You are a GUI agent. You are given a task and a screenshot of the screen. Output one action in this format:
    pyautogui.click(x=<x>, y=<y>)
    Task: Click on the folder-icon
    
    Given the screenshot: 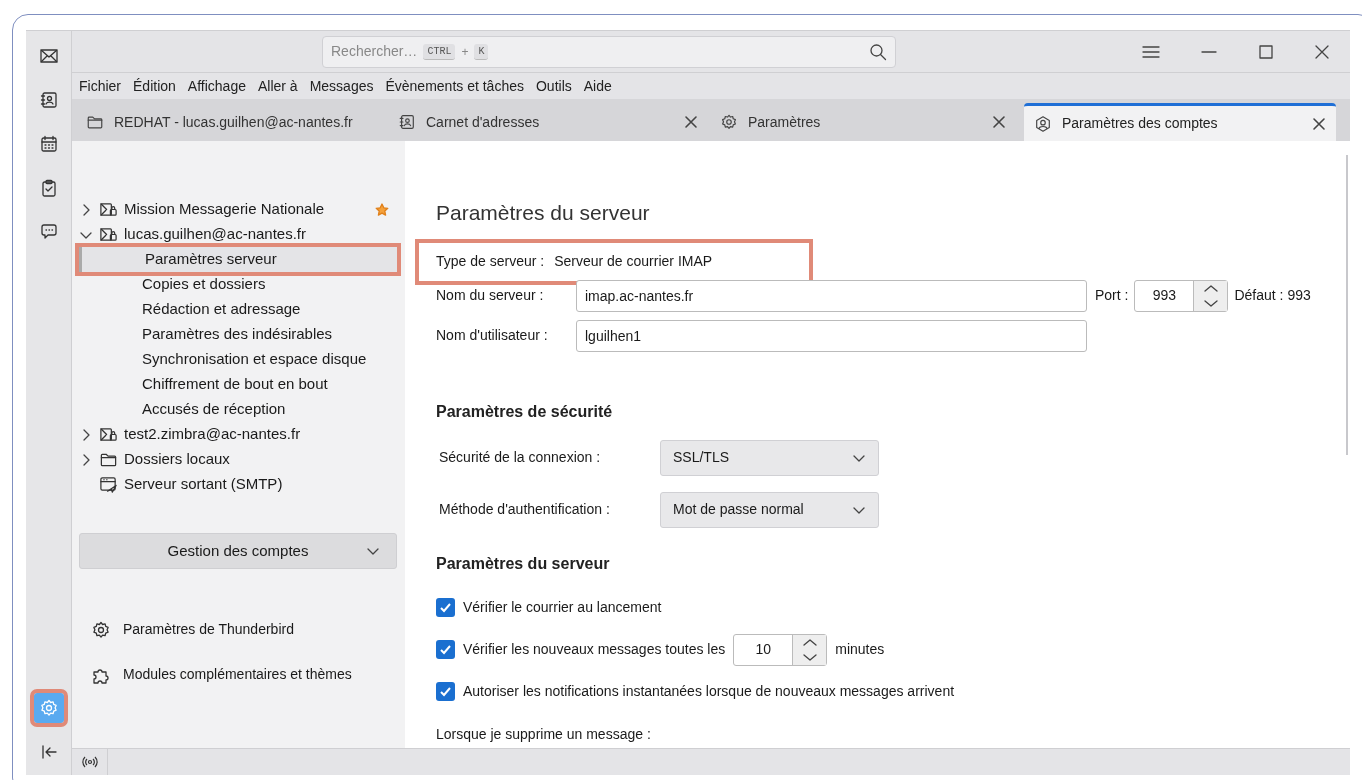 What is the action you would take?
    pyautogui.click(x=95, y=122)
    